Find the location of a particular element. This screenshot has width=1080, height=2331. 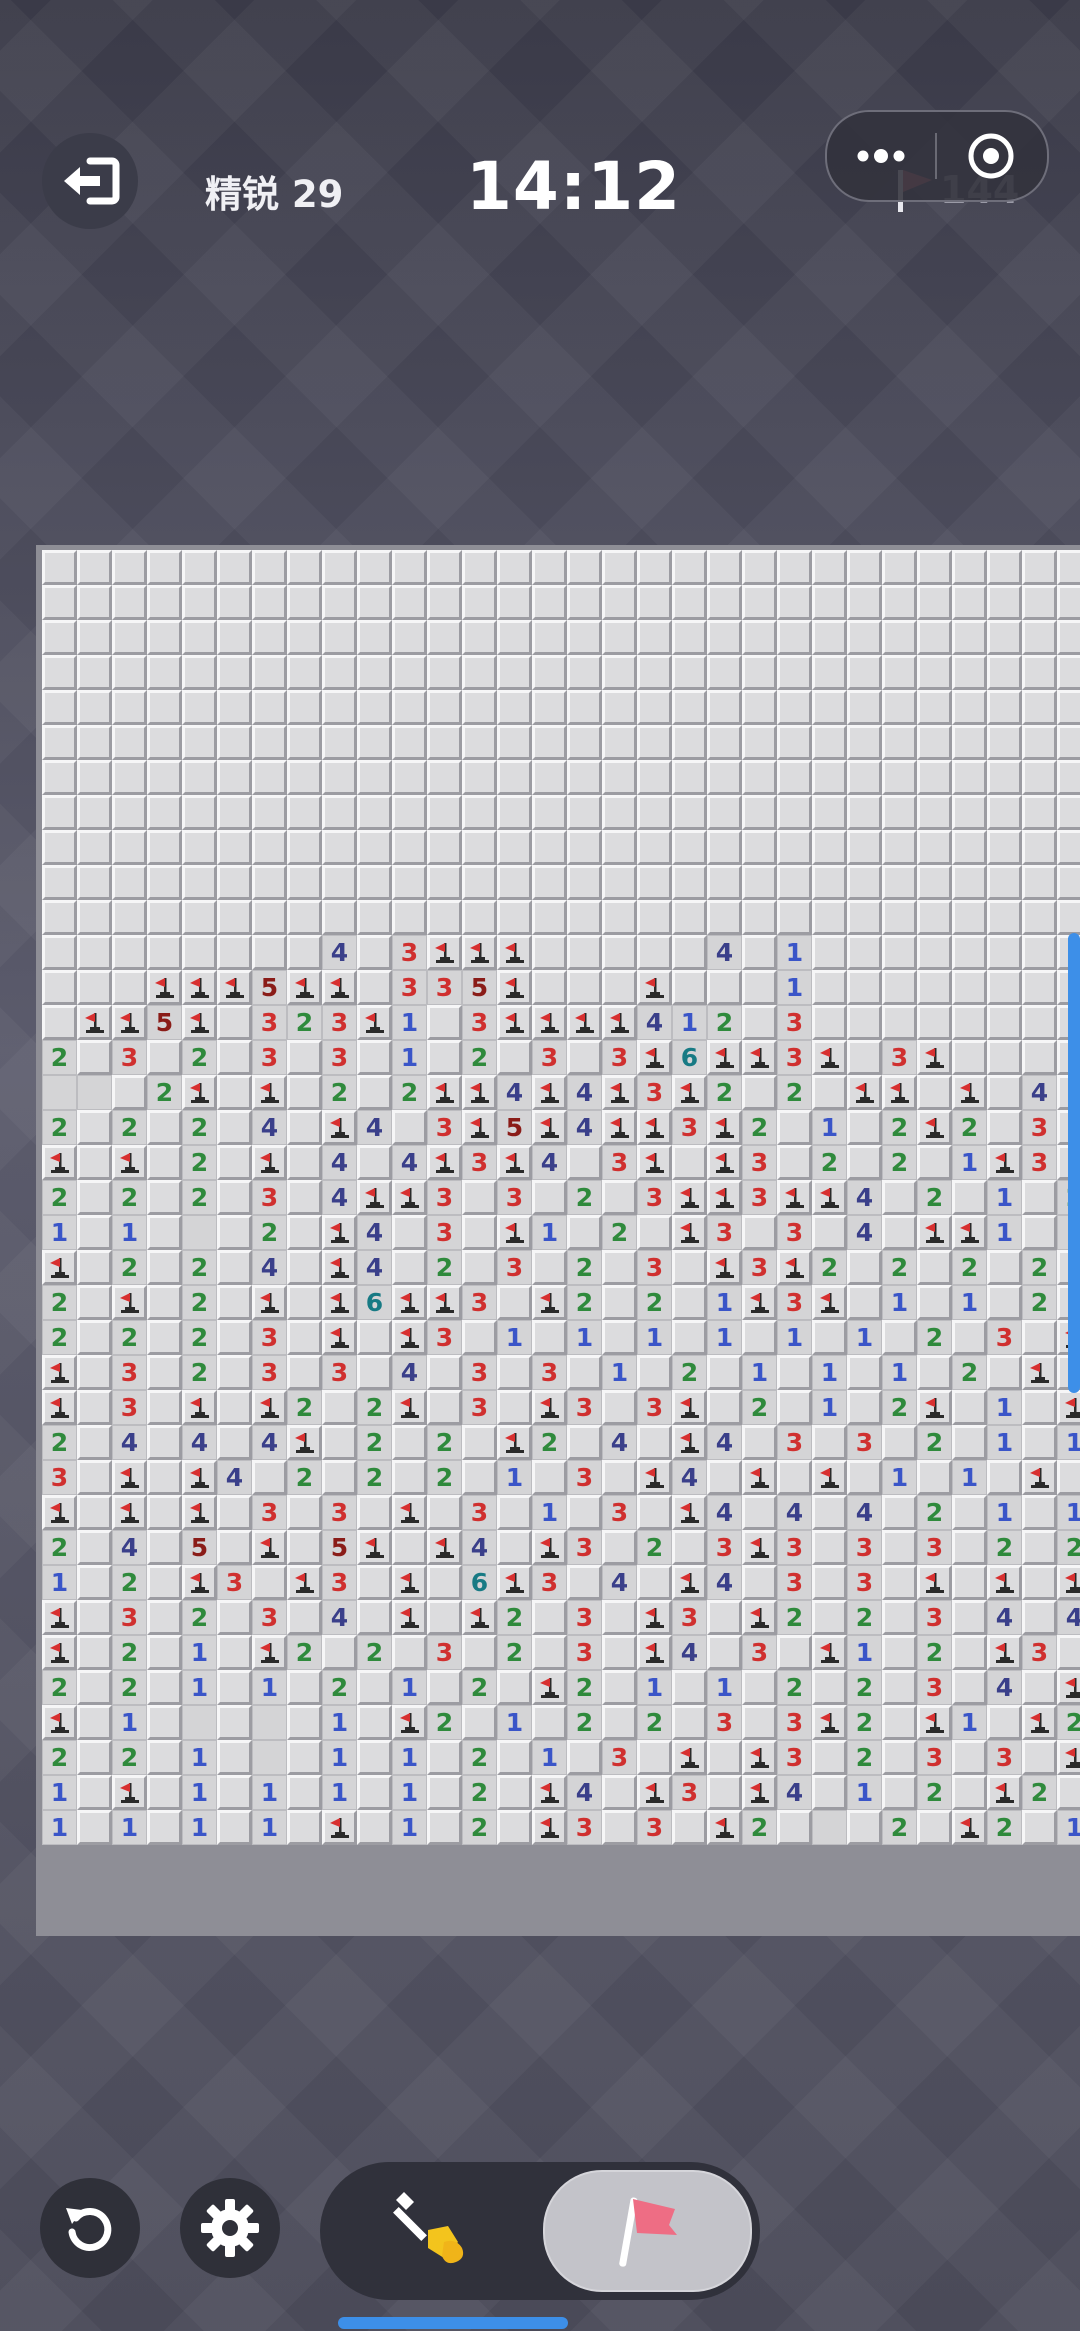

number-cell: 5 is located at coordinates (479, 987).